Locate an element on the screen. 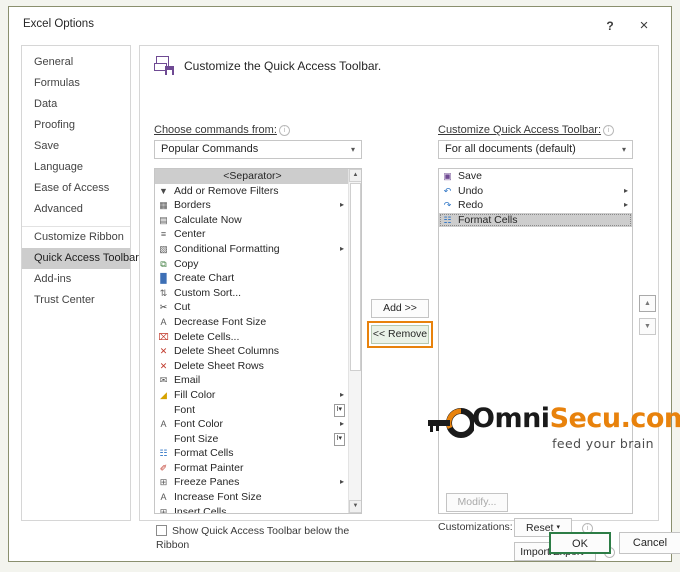 Image resolution: width=680 pixels, height=572 pixels. sidebar-item-trust-center: Trust Center is located at coordinates (76, 300).